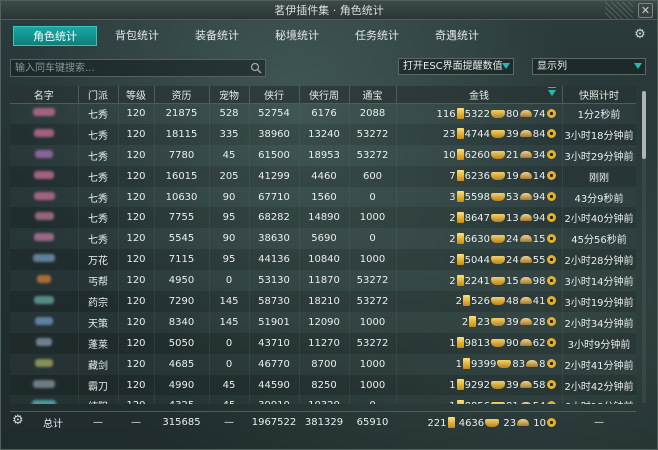 This screenshot has height=450, width=658. Describe the element at coordinates (297, 36) in the screenshot. I see `tab-dungeon-stats: 秘境统计` at that location.